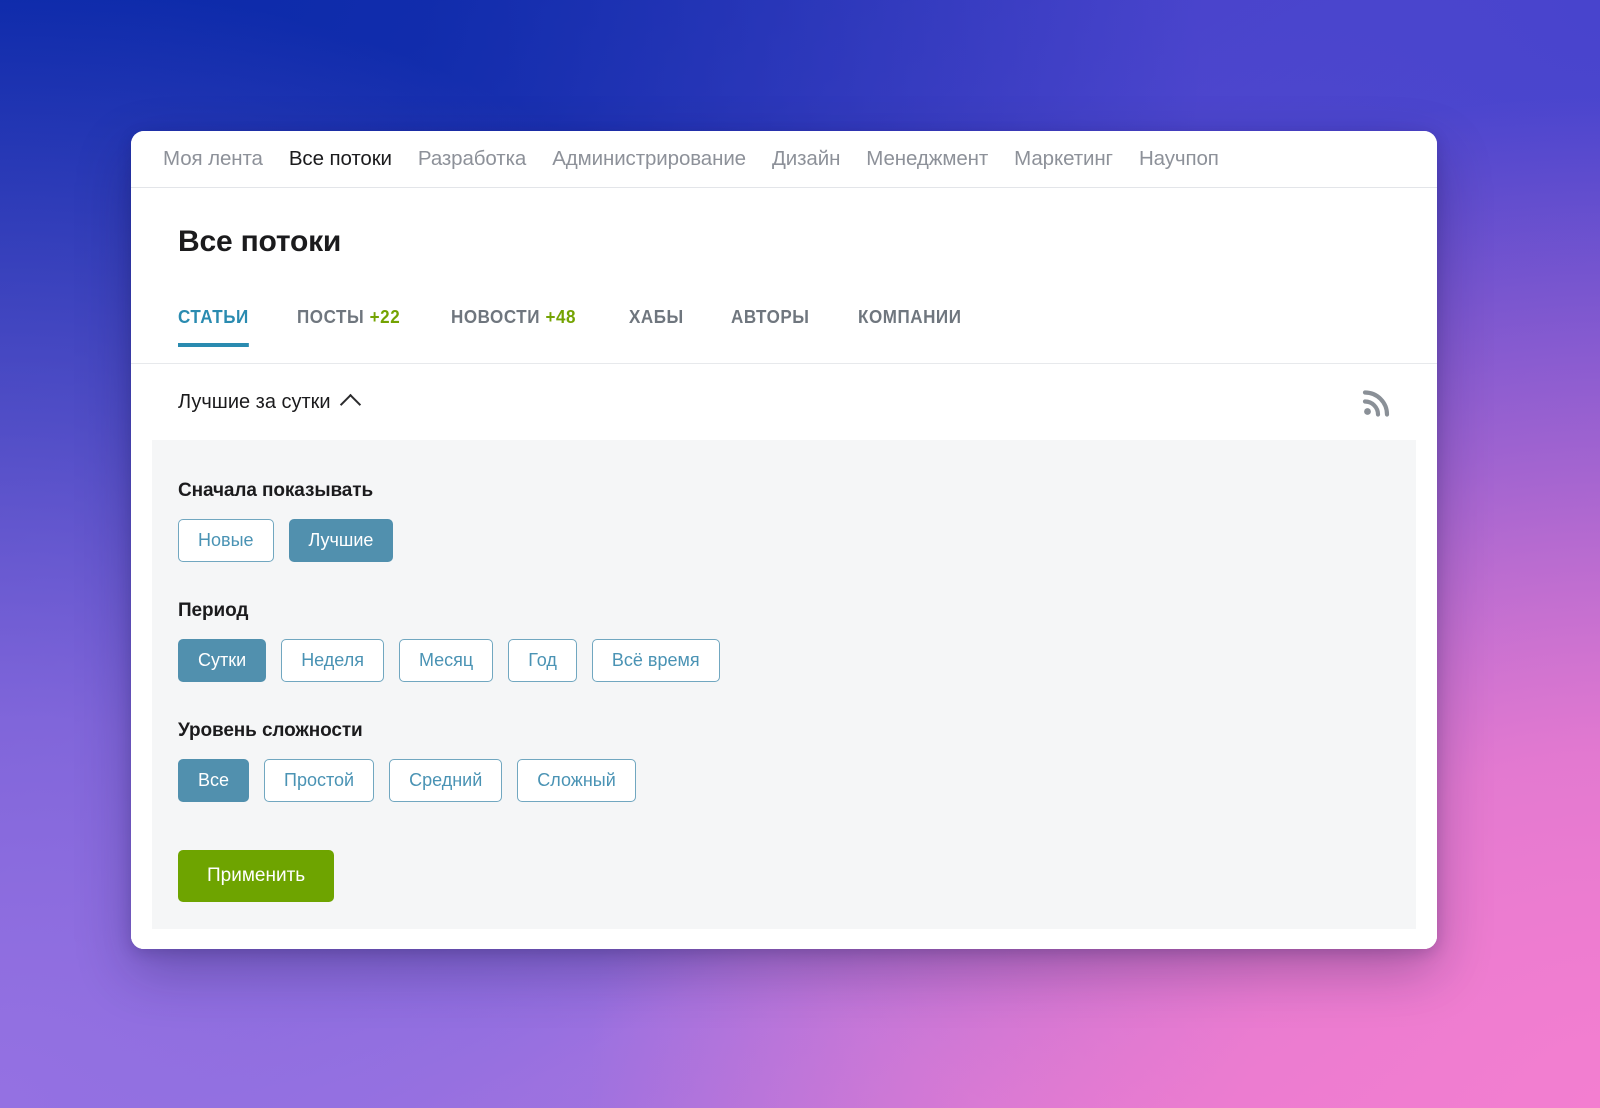  Describe the element at coordinates (213, 159) in the screenshot. I see `nav-item-0: Моя лента` at that location.